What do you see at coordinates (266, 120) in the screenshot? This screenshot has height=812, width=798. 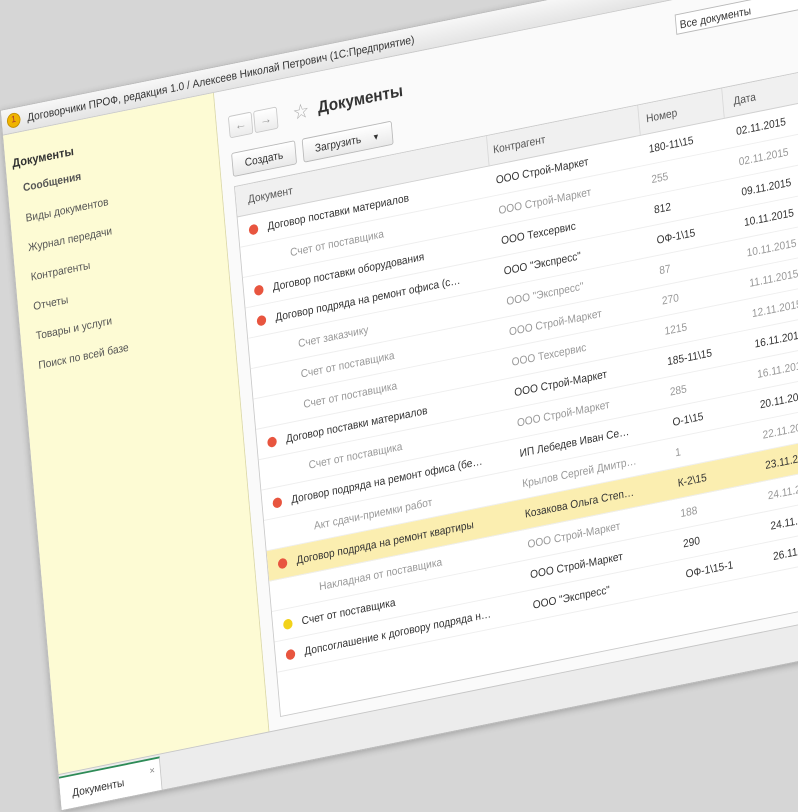 I see `forward-arrow-icon: →` at bounding box center [266, 120].